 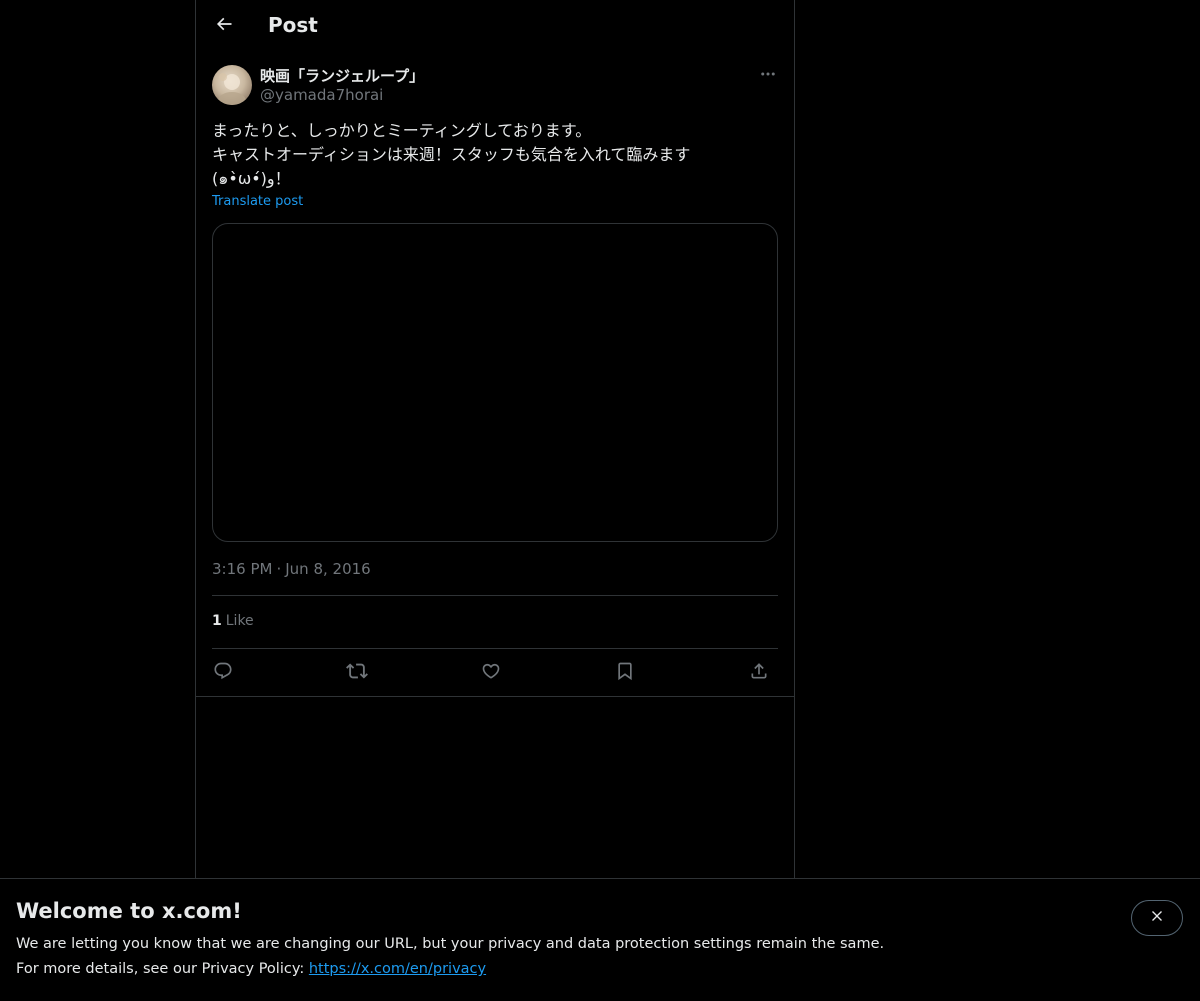 I want to click on back-button, so click(x=224, y=26).